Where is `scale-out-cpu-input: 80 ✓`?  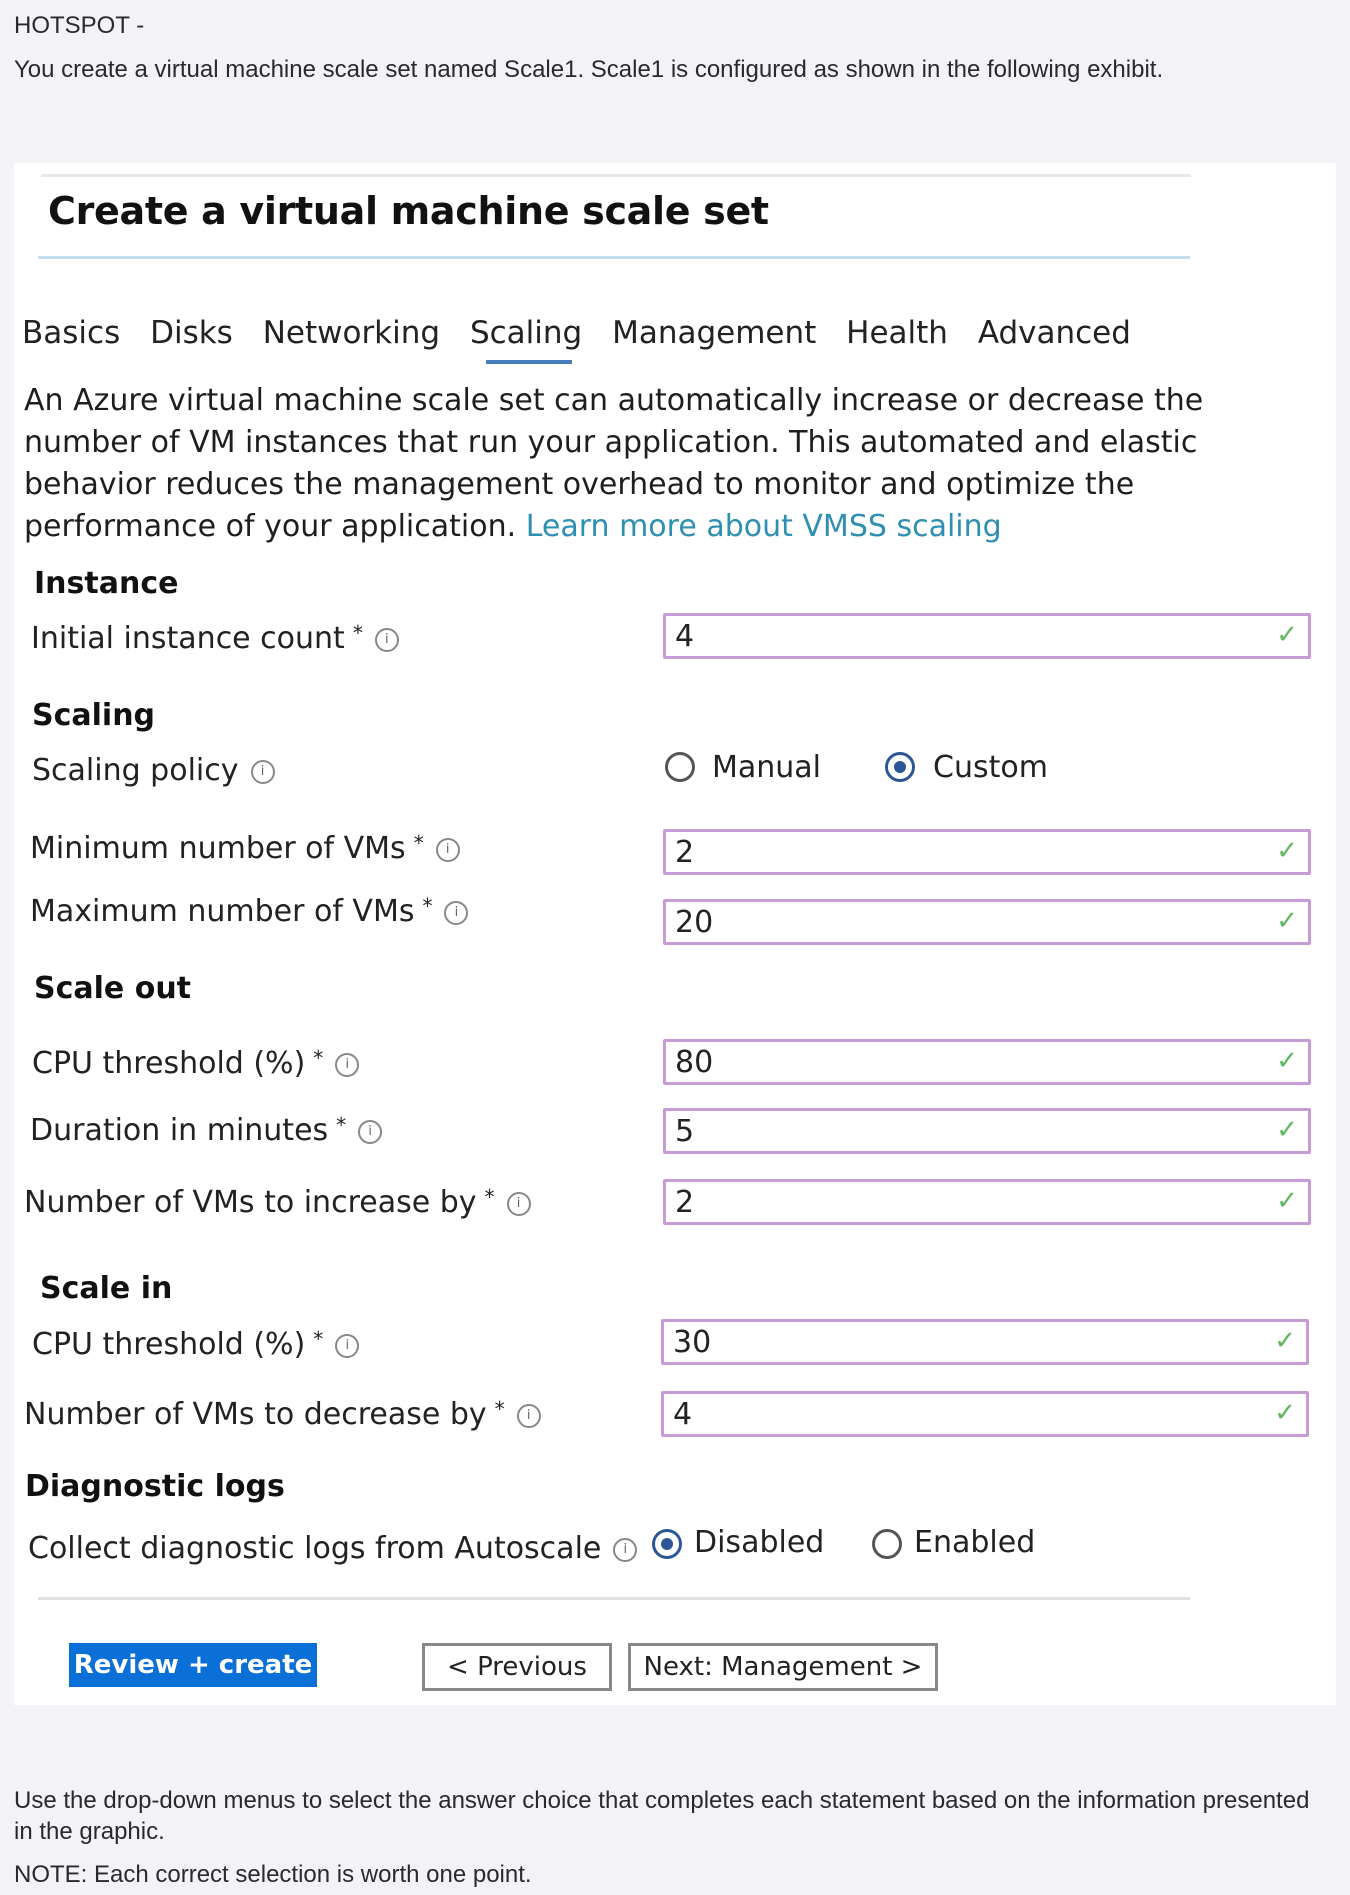 scale-out-cpu-input: 80 ✓ is located at coordinates (987, 1062).